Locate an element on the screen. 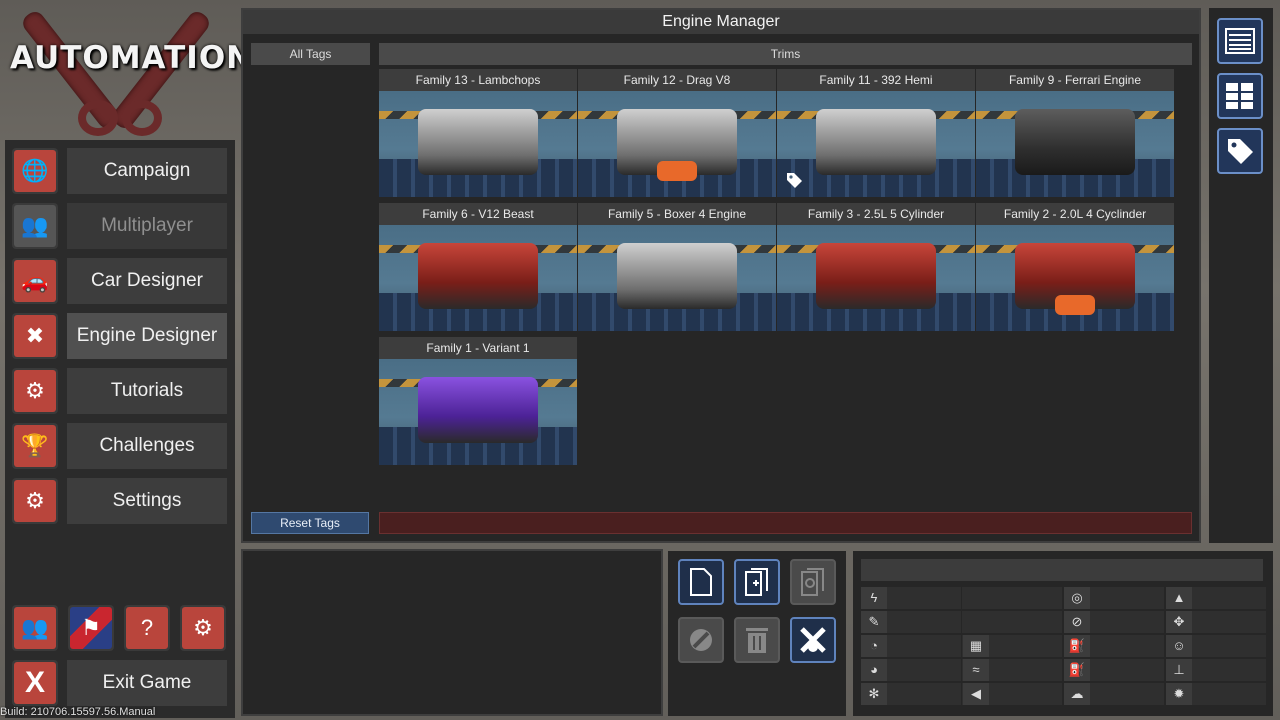 The height and width of the screenshot is (720, 1280). grid-view-icon is located at coordinates (1239, 96).